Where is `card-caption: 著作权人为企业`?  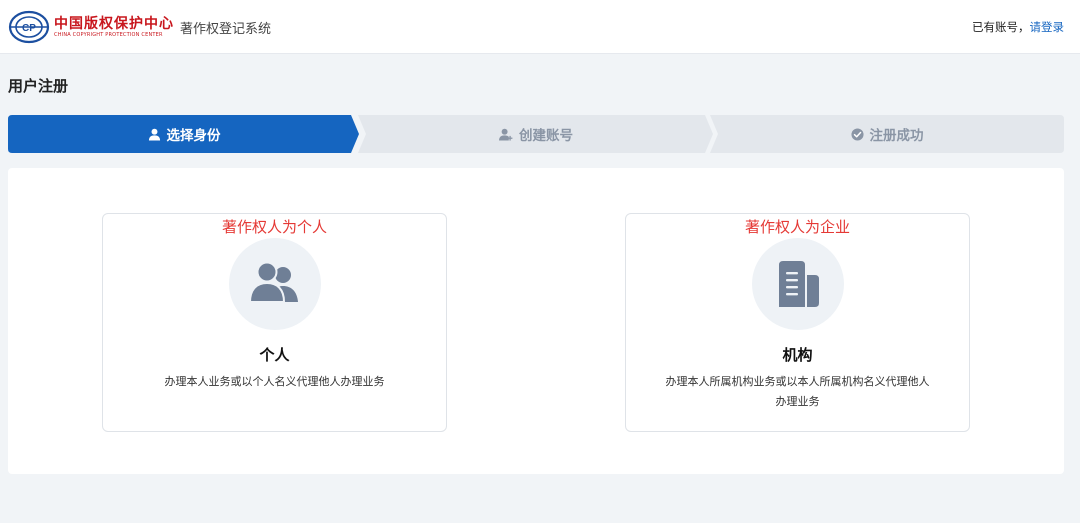 card-caption: 著作权人为企业 is located at coordinates (797, 227).